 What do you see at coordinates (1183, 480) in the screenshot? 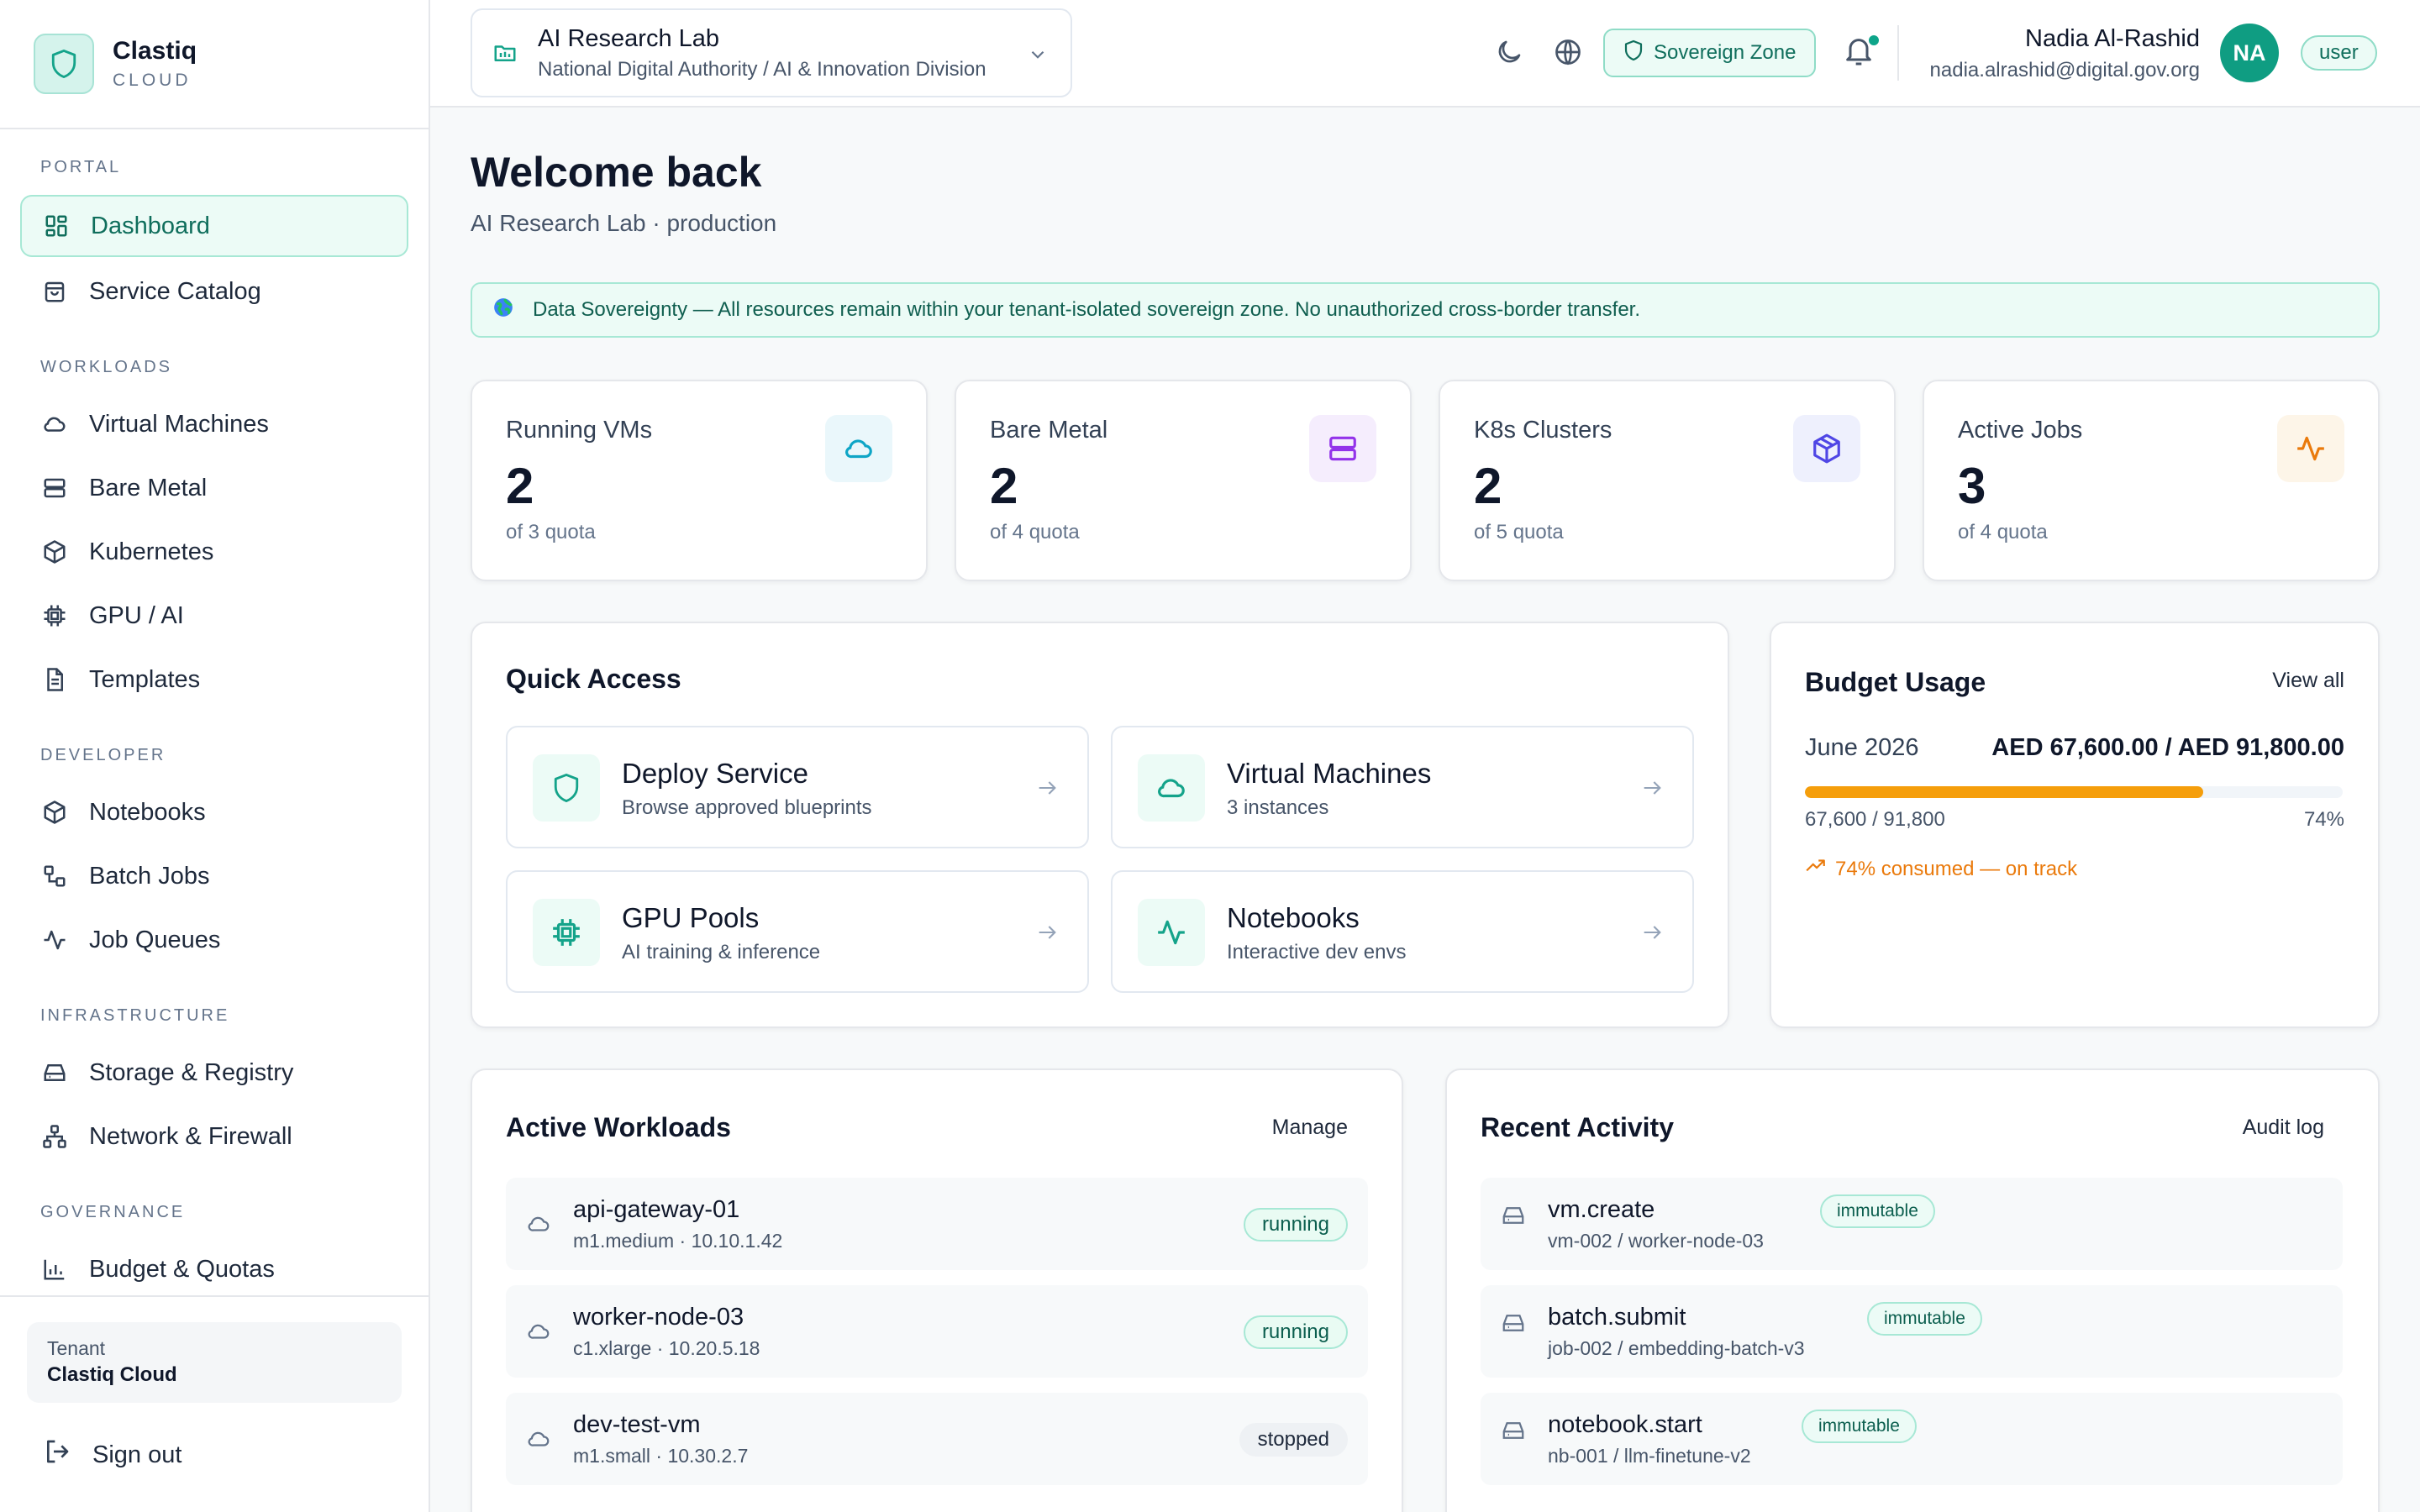
I see `stat-card-baremetal: Bare Metal 2 of 4 quota` at bounding box center [1183, 480].